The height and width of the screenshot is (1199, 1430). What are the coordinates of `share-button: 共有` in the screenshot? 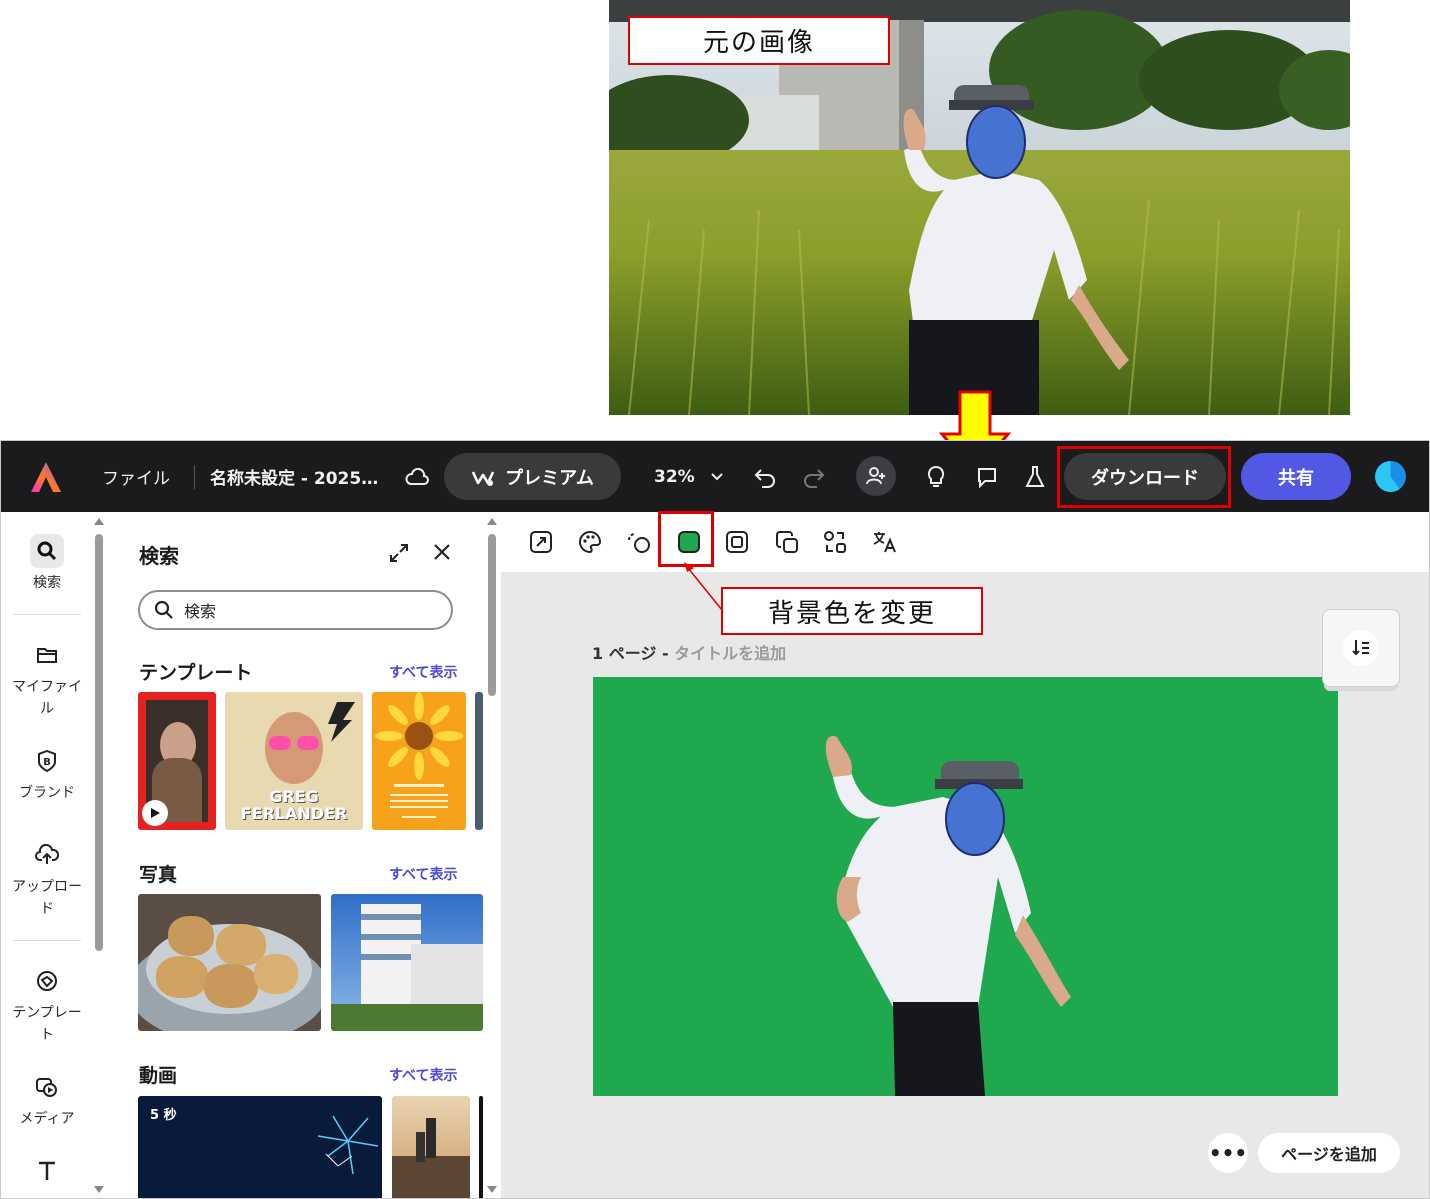 It's located at (1296, 476).